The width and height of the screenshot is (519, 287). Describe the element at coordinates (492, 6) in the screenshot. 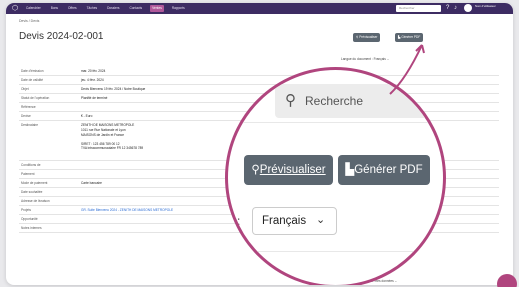

I see `user-name: Nom d'utilisateur` at that location.